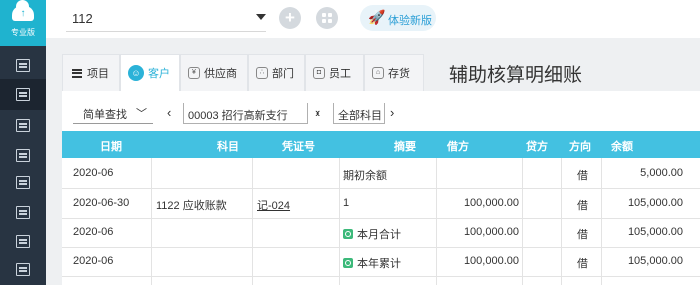 The image size is (700, 285). What do you see at coordinates (169, 112) in the screenshot?
I see `prev-entity-button: ‹` at bounding box center [169, 112].